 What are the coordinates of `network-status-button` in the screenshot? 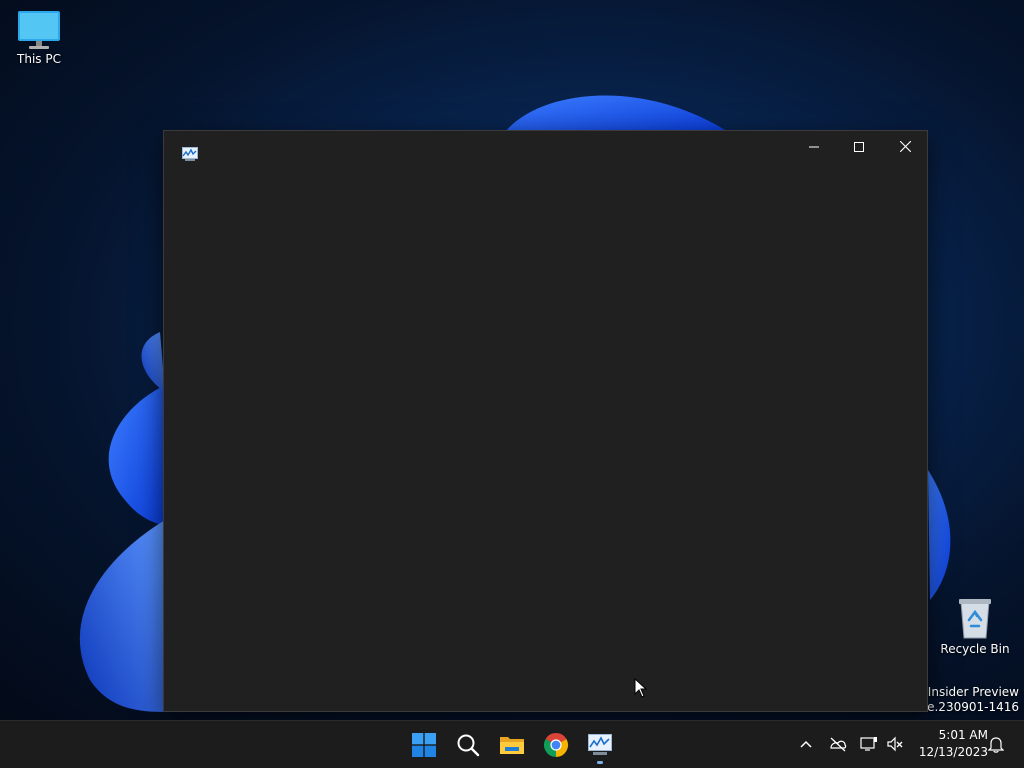 It's located at (838, 744).